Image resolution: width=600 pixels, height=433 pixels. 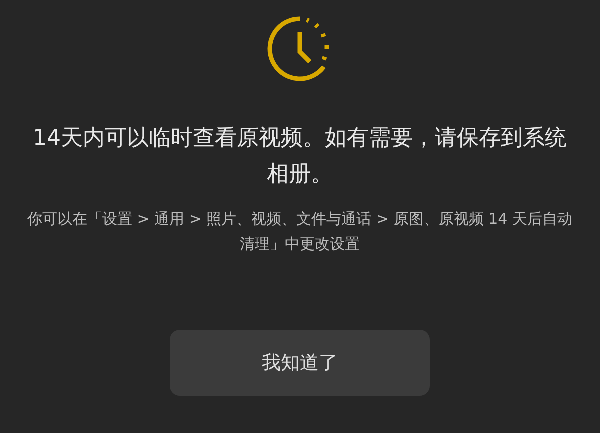 What do you see at coordinates (300, 363) in the screenshot?
I see `ok-button: 我知道了` at bounding box center [300, 363].